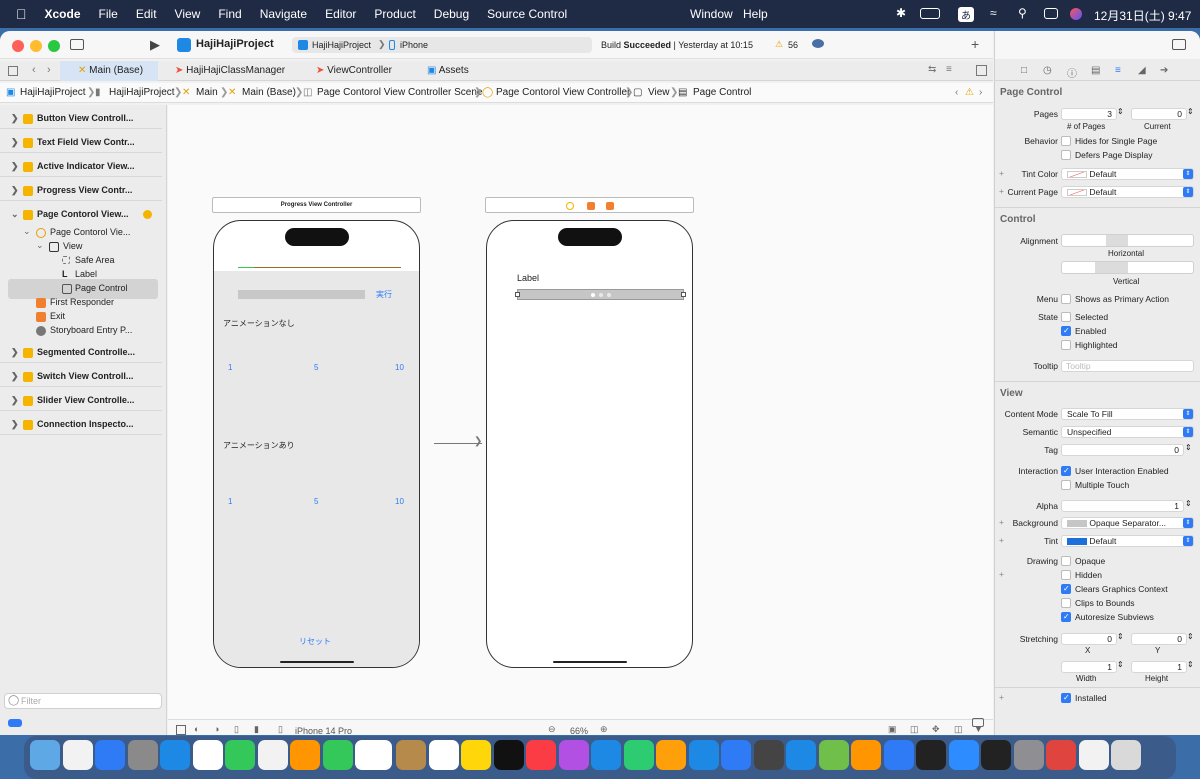 The image size is (1200, 779). What do you see at coordinates (53, 92) in the screenshot?
I see `breadcrumb-project: HajiHajiProject` at bounding box center [53, 92].